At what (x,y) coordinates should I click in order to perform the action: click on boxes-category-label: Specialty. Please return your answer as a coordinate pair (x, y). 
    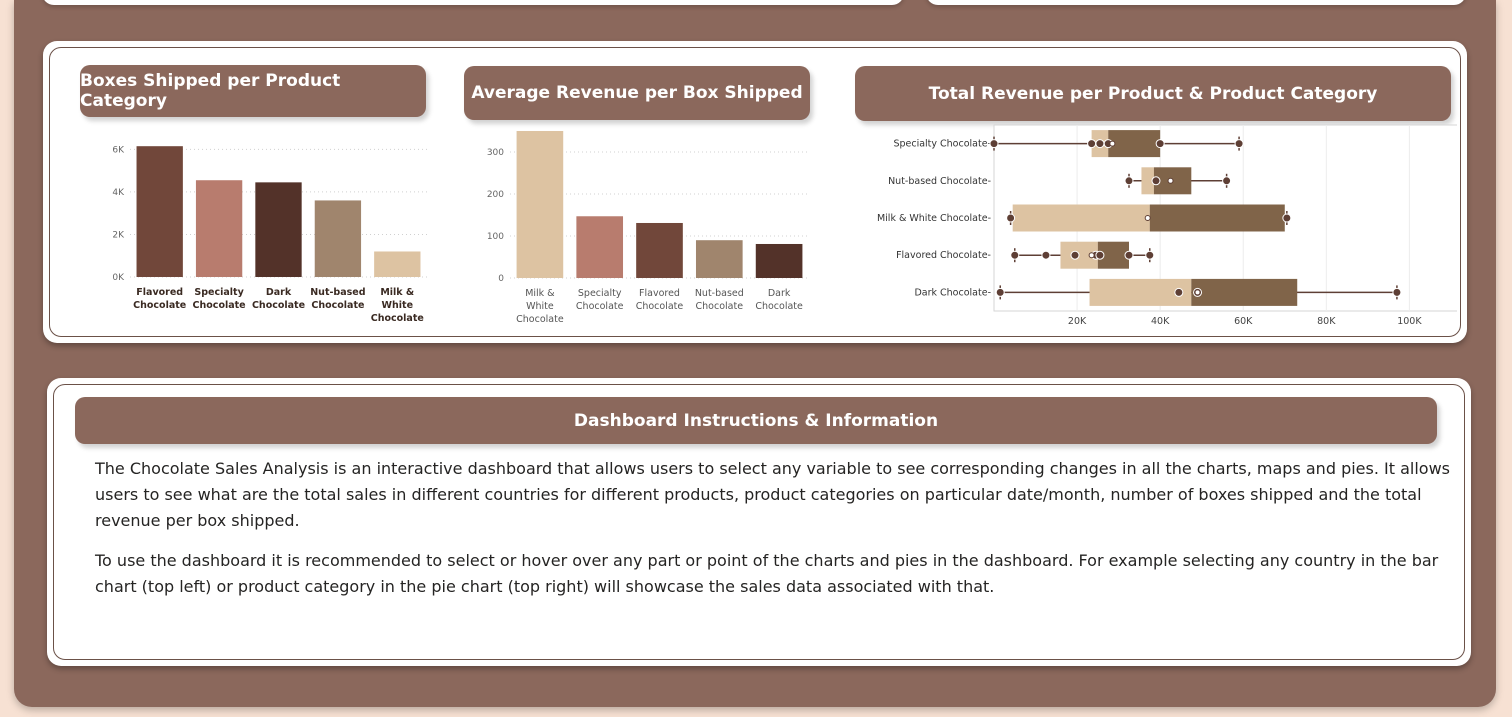
    Looking at the image, I should click on (219, 292).